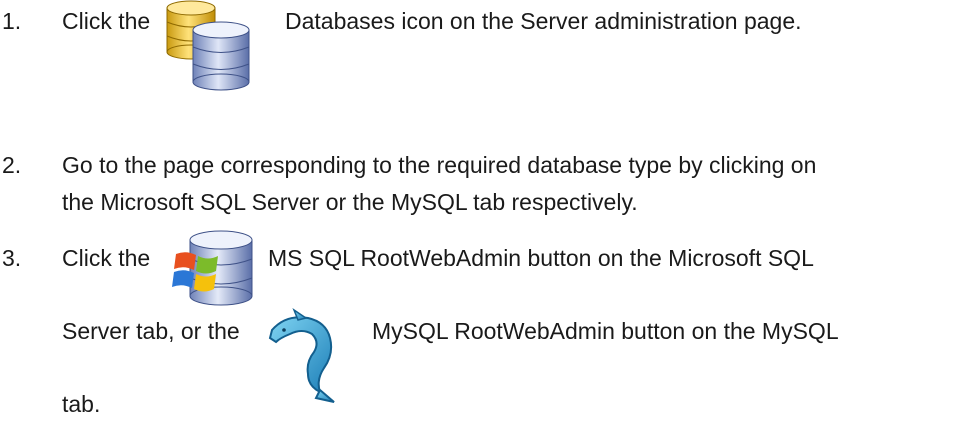 The width and height of the screenshot is (954, 434). What do you see at coordinates (81, 404) in the screenshot?
I see `step-3-text-4: tab.` at bounding box center [81, 404].